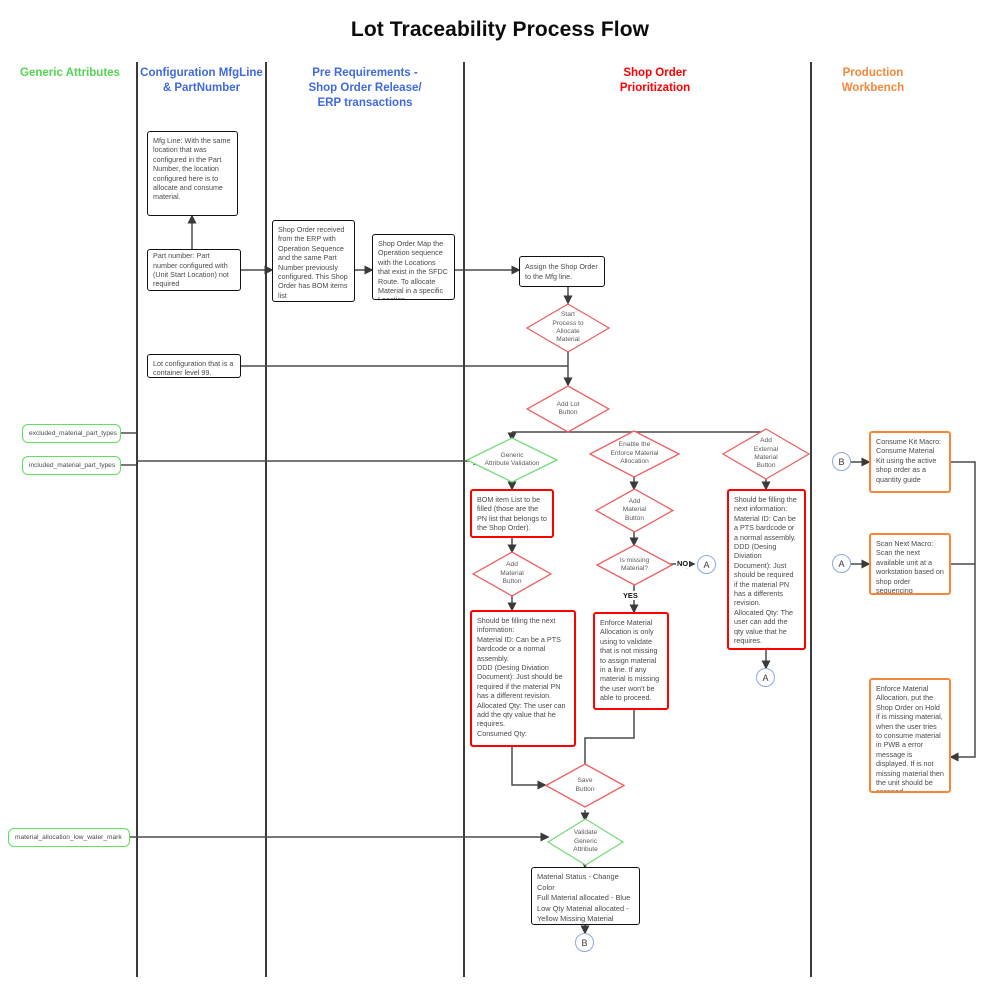 This screenshot has height=1000, width=1000. I want to click on node-excluded-material-part-types: excluded_material_part_types, so click(71, 433).